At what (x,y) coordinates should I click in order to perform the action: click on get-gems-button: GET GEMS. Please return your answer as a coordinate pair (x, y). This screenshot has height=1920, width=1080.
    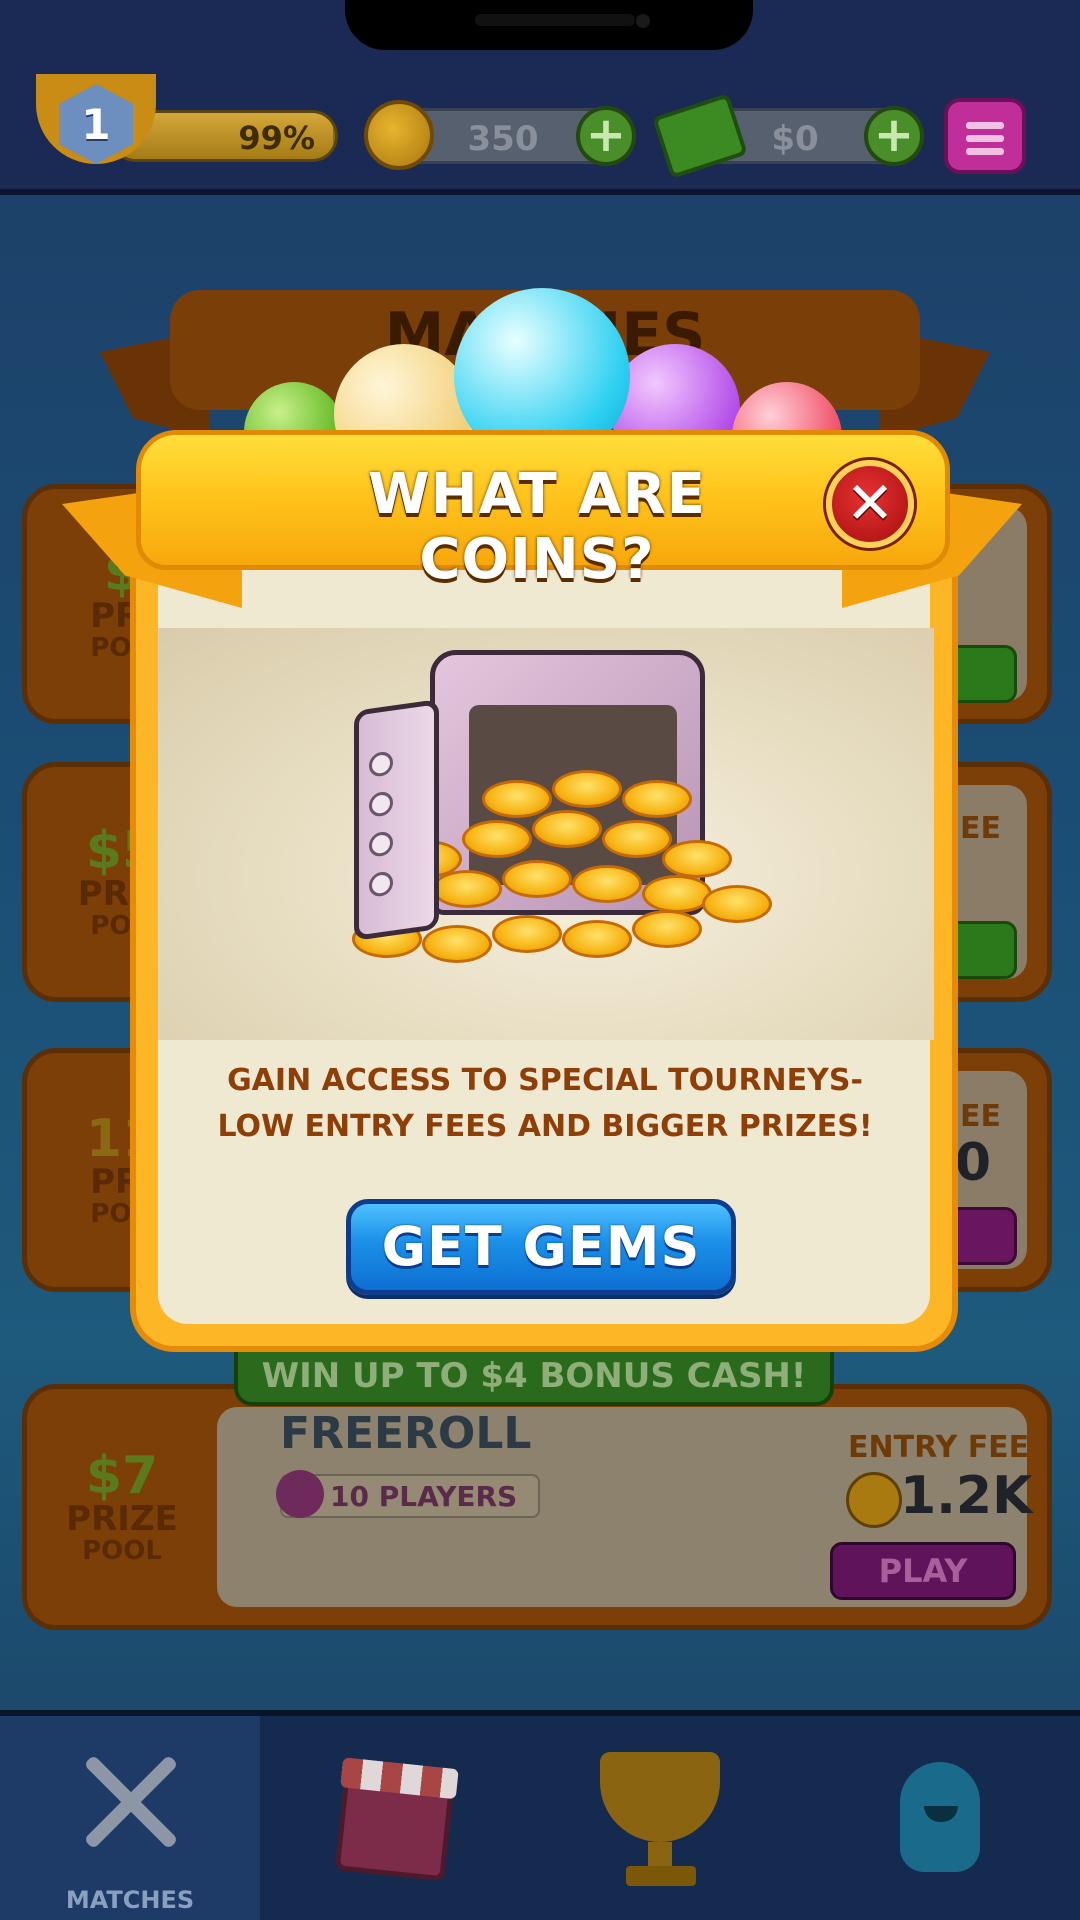
    Looking at the image, I should click on (541, 1247).